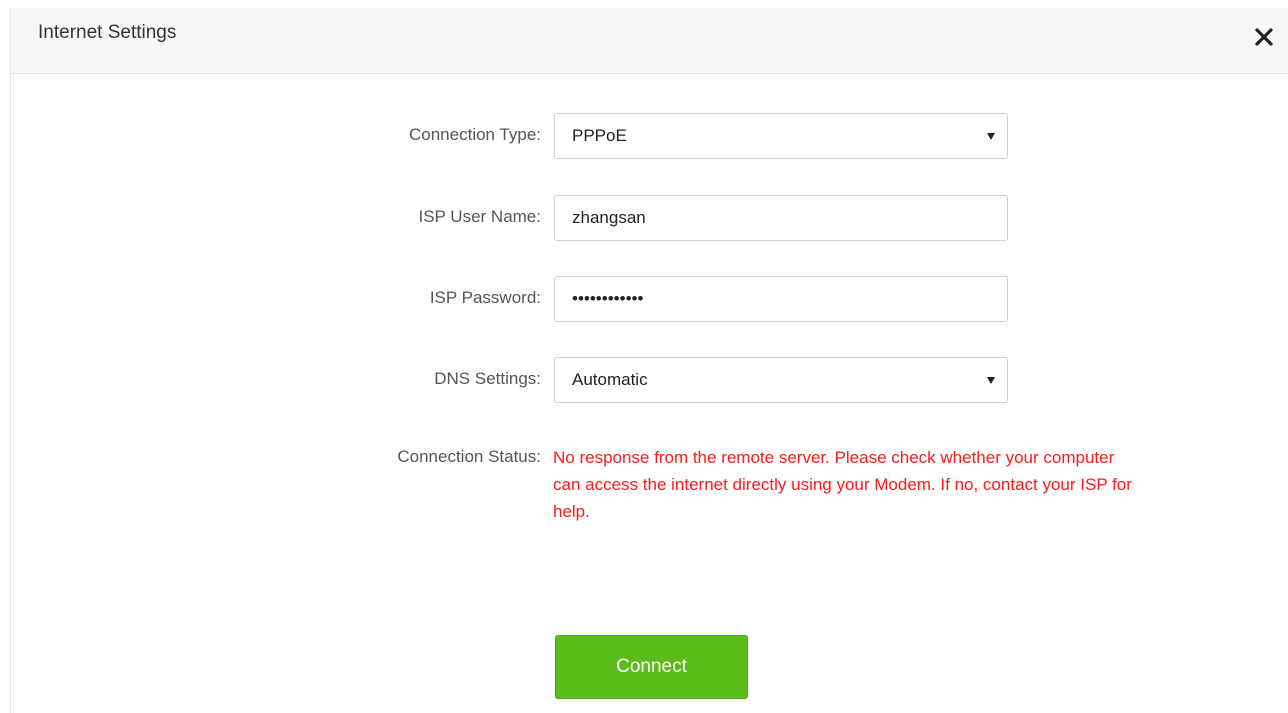 This screenshot has width=1288, height=713. I want to click on status-message-line: help., so click(571, 511).